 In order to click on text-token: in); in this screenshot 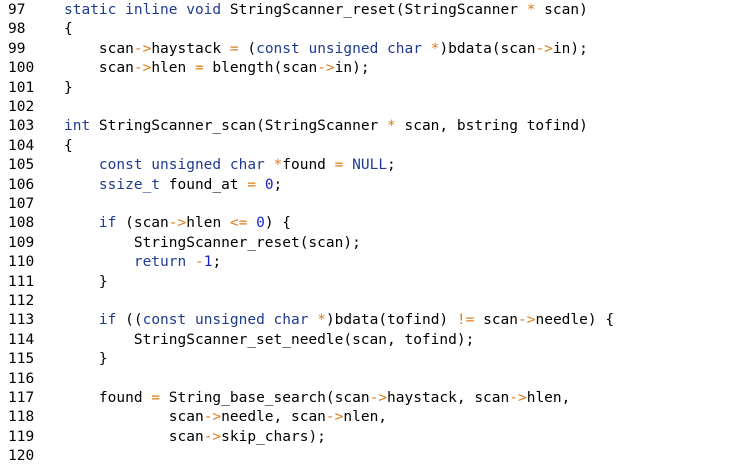, I will do `click(570, 48)`.